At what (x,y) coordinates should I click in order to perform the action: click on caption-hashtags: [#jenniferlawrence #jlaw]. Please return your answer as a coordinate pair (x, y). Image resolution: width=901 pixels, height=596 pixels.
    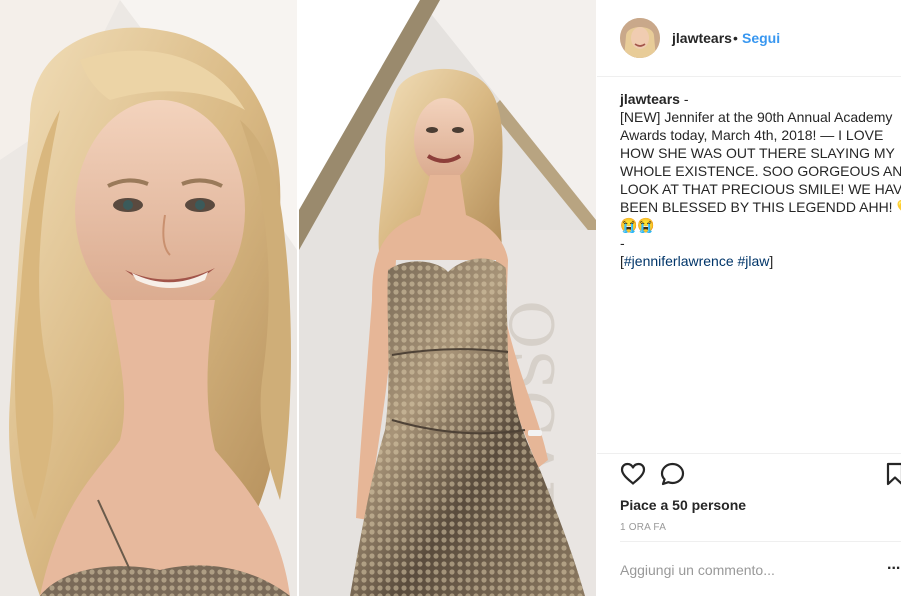
    Looking at the image, I should click on (760, 261).